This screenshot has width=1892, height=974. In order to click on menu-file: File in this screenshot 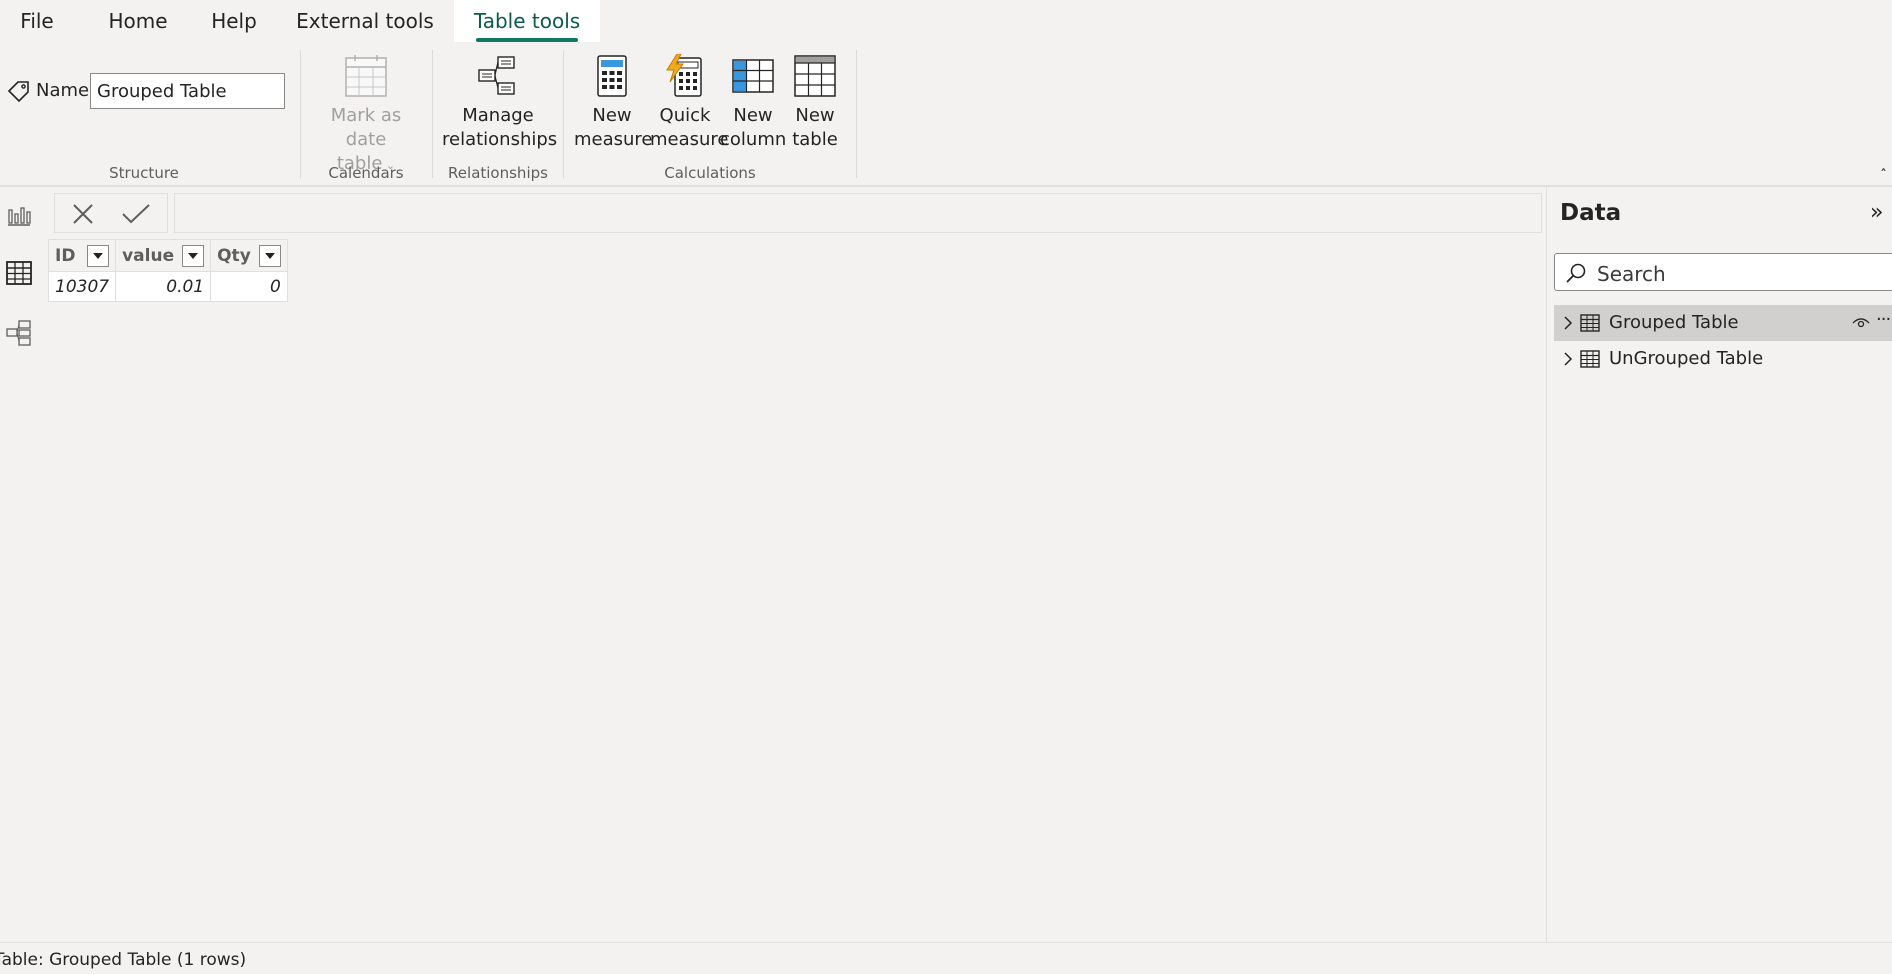, I will do `click(37, 21)`.